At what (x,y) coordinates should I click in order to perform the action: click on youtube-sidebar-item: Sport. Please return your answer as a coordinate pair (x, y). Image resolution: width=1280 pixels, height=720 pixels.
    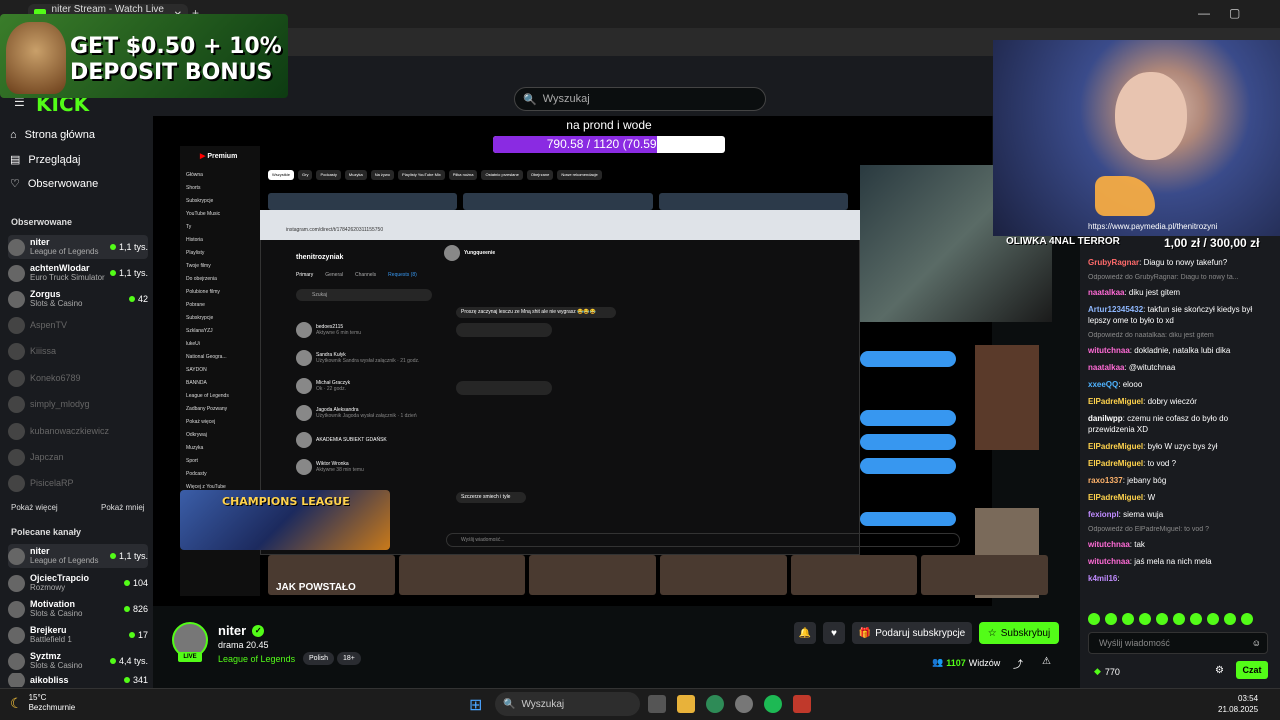
    Looking at the image, I should click on (221, 463).